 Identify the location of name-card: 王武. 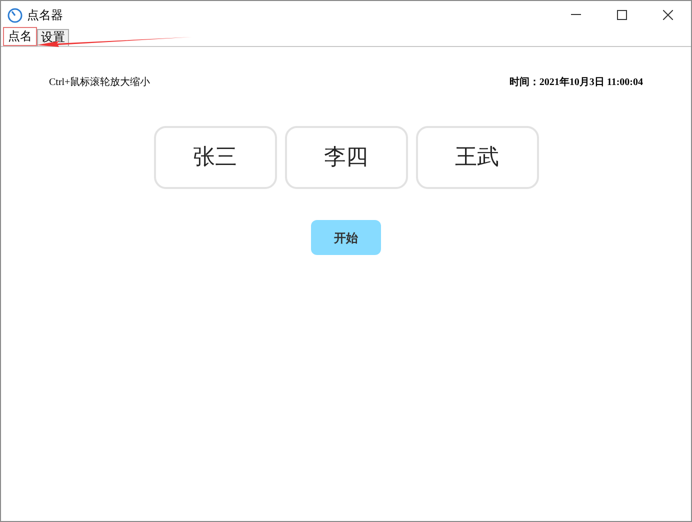
(477, 157).